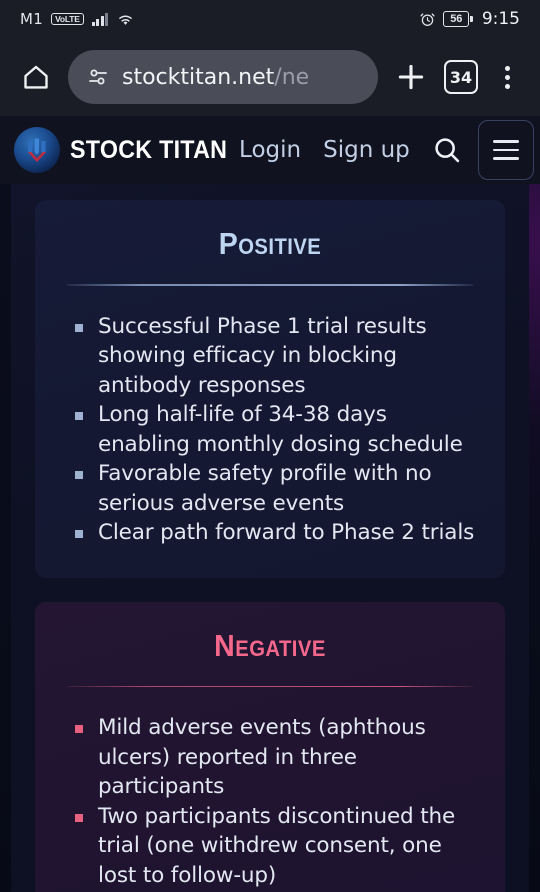  I want to click on search-icon, so click(447, 150).